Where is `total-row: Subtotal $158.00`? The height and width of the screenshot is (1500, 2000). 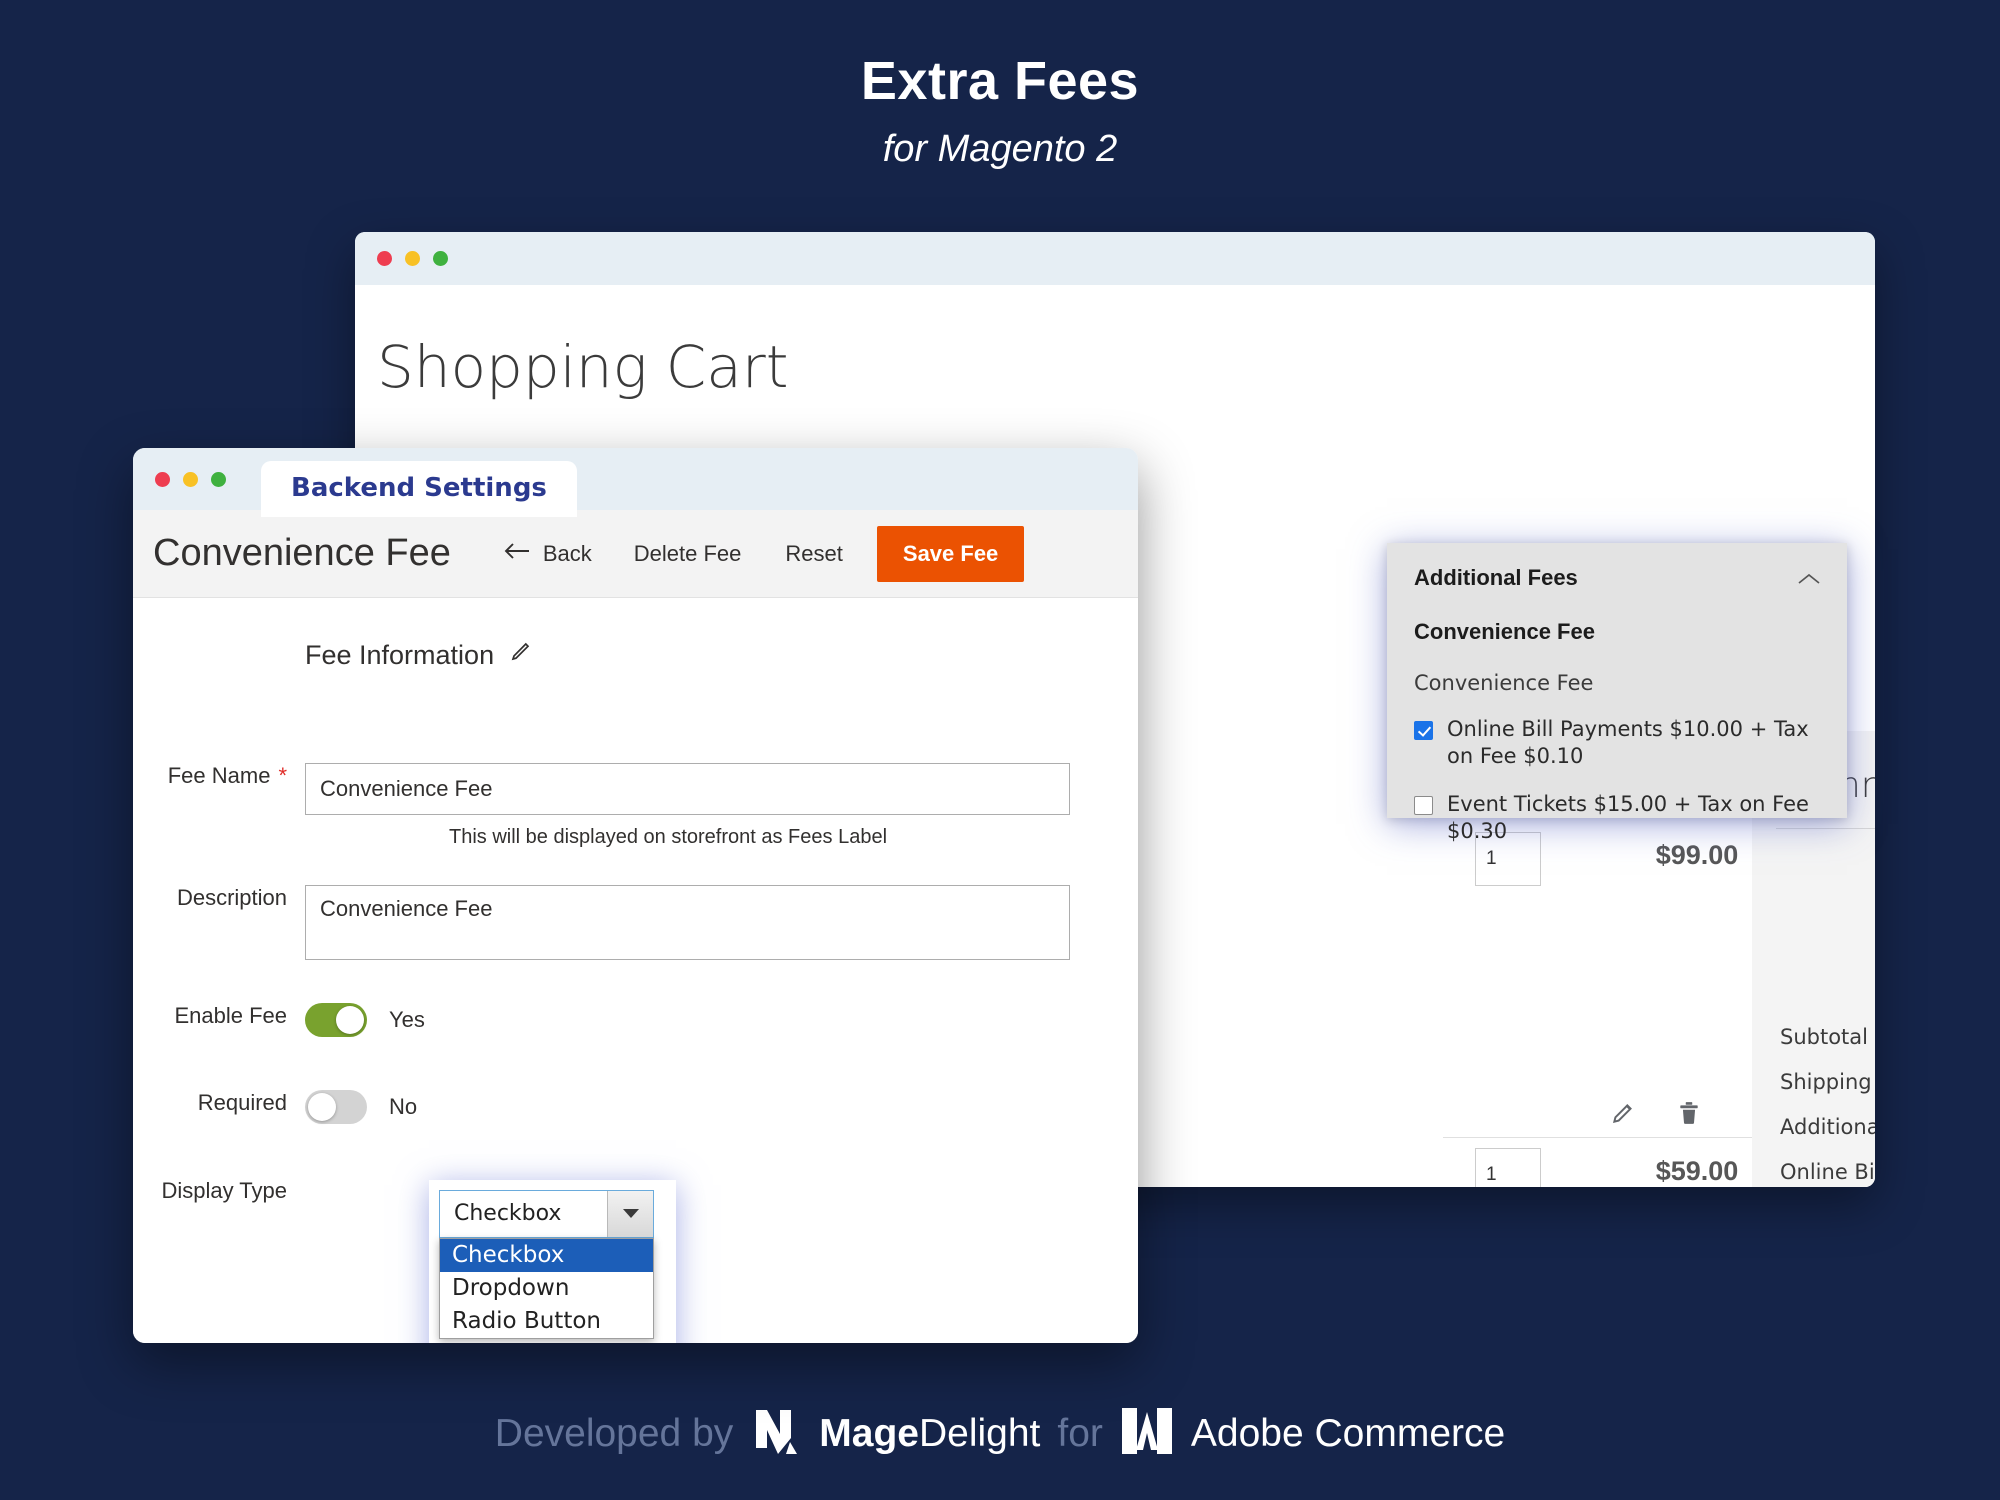 total-row: Subtotal $158.00 is located at coordinates (1827, 1037).